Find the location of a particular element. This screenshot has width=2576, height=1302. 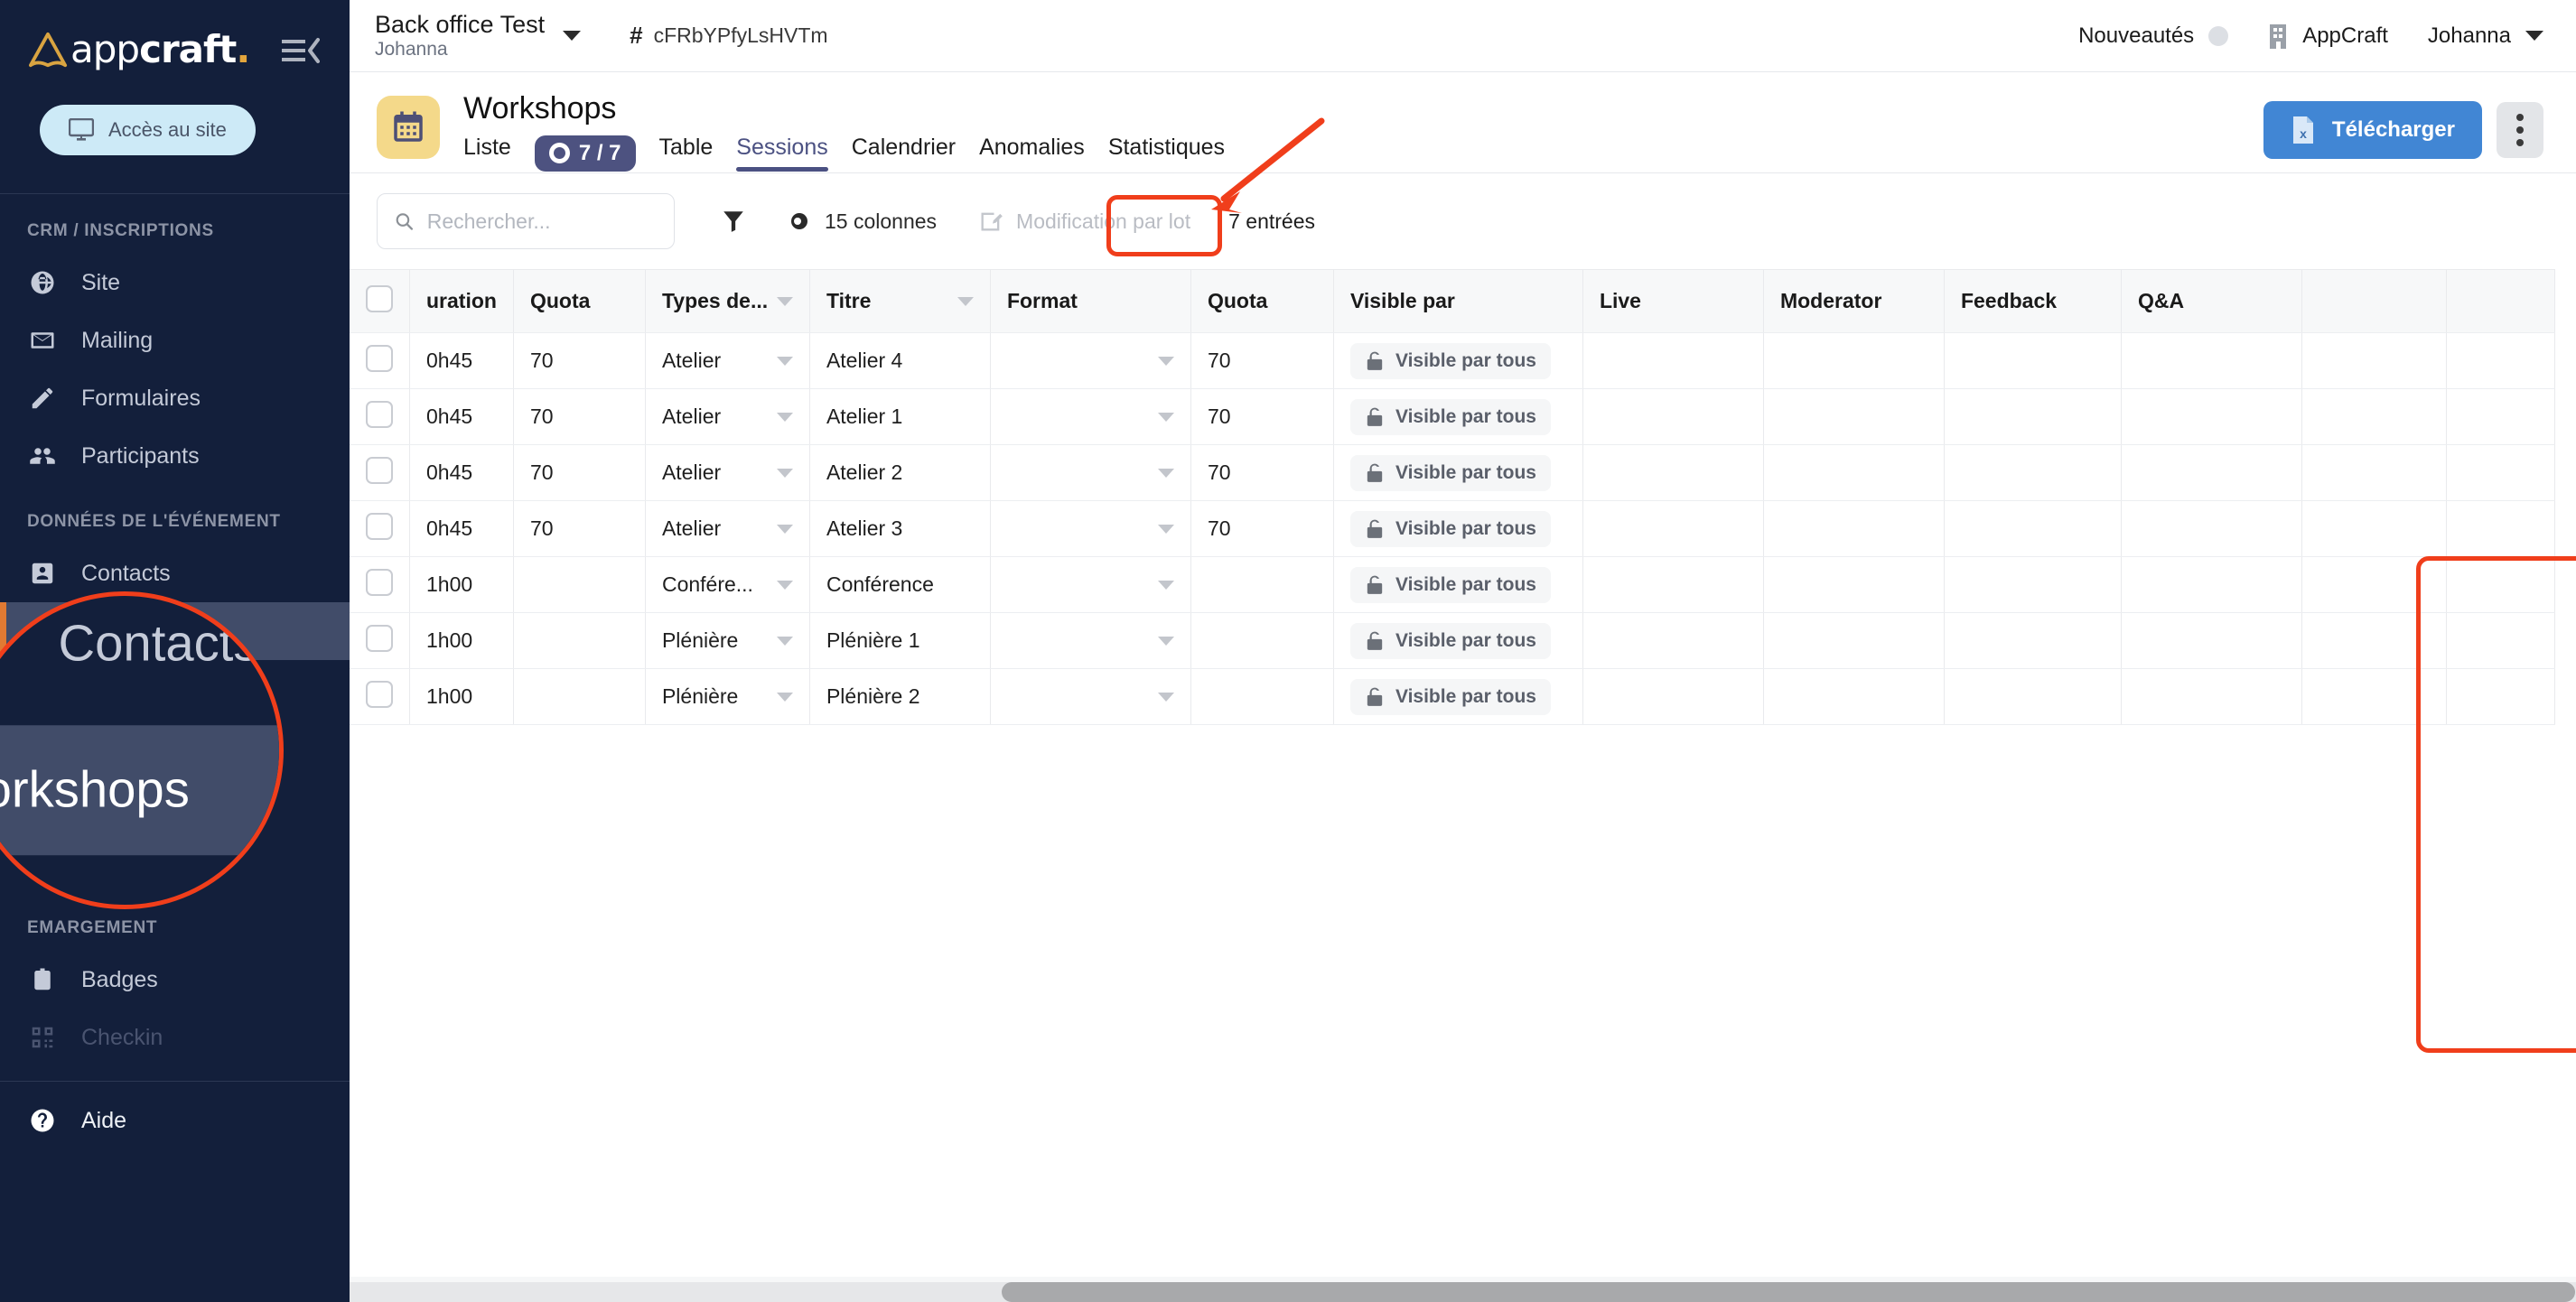

sidebar-item-contacts: Contacts is located at coordinates (175, 573).